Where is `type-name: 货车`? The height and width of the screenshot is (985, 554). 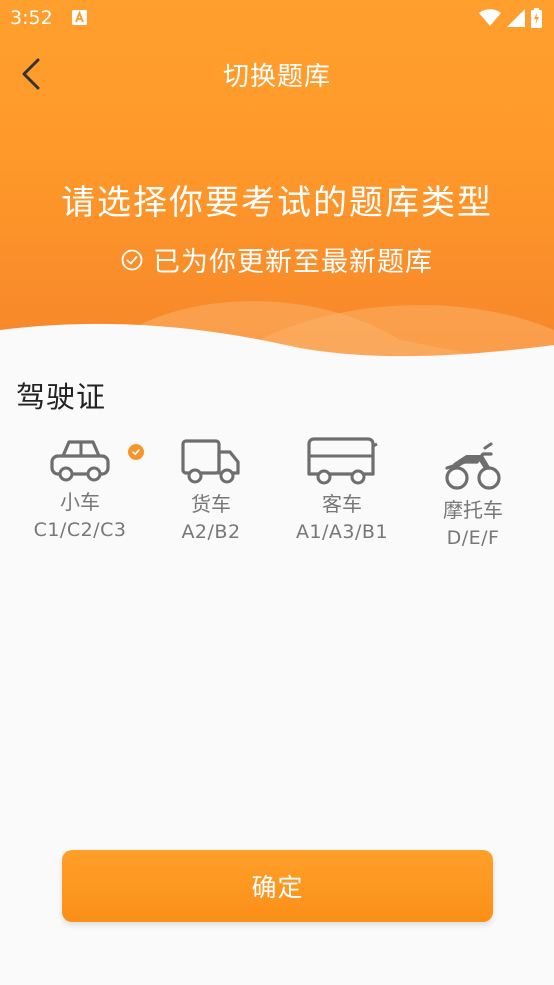
type-name: 货车 is located at coordinates (211, 504).